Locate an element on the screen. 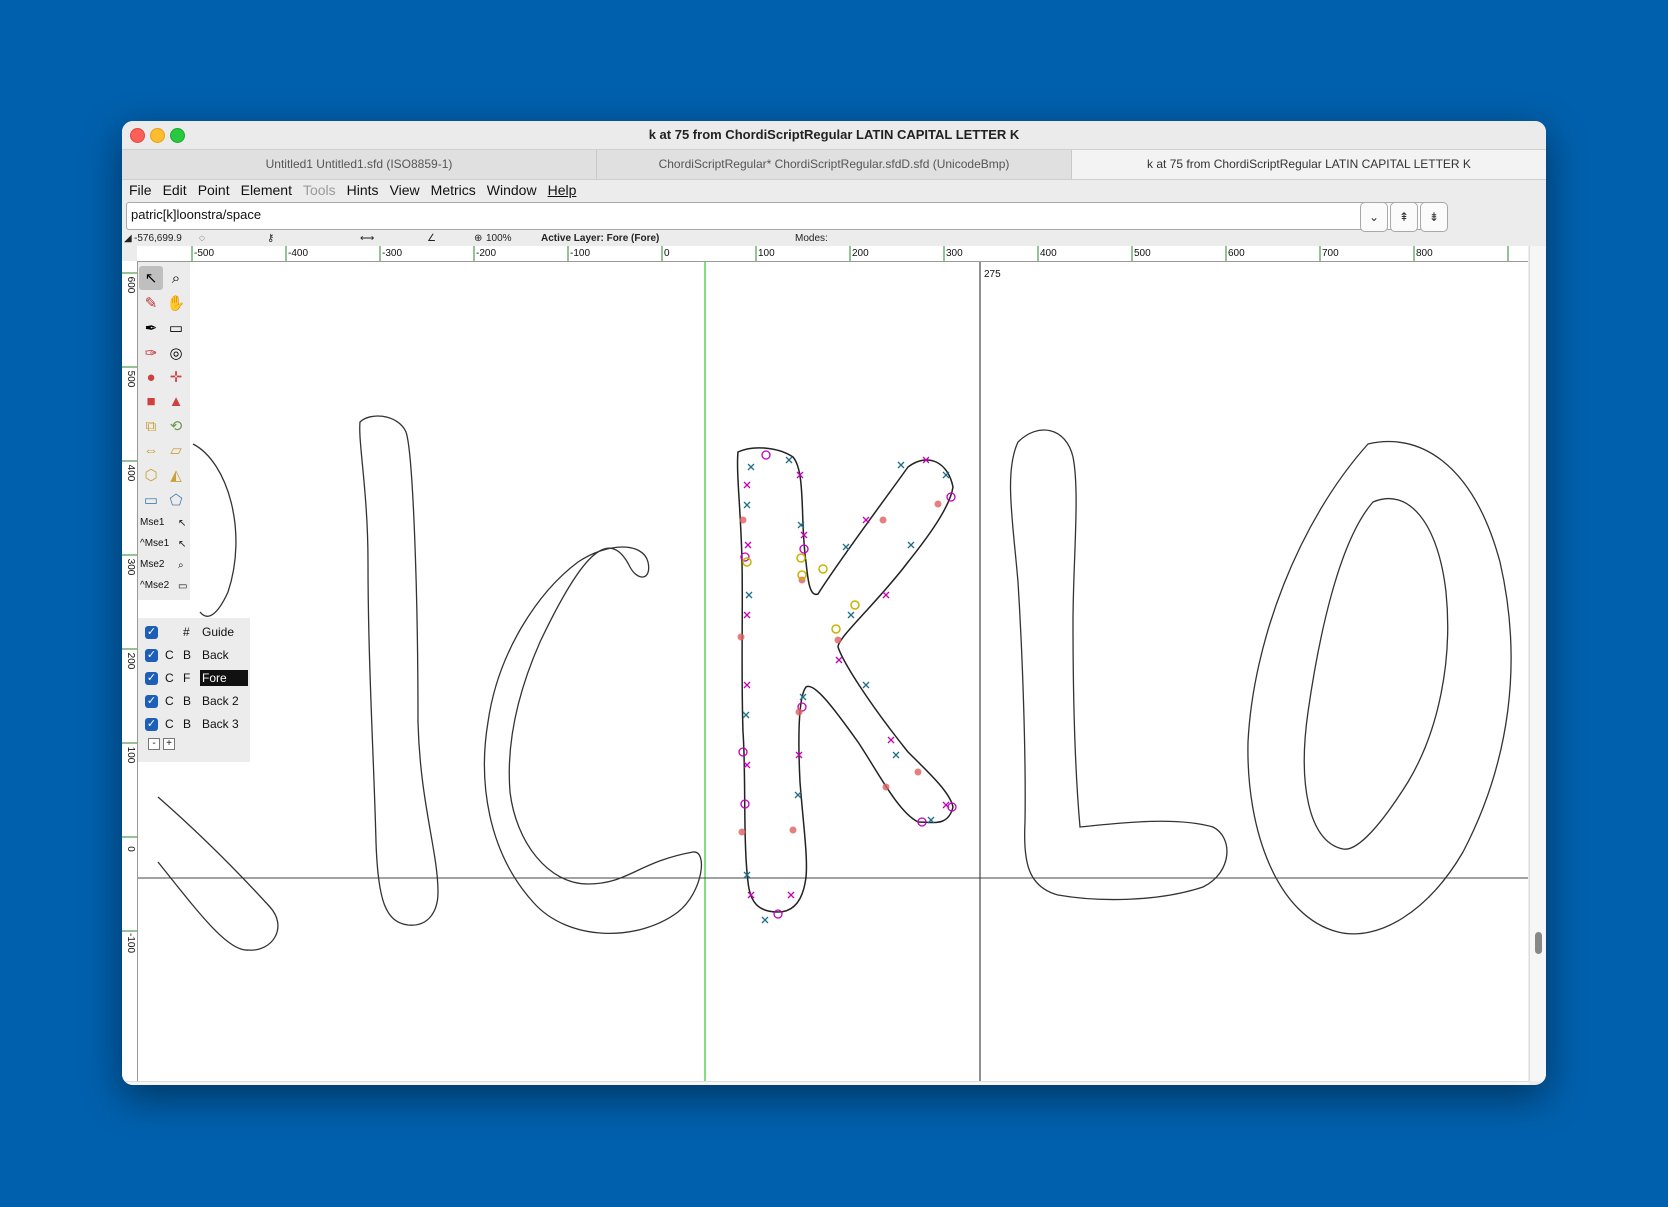 This screenshot has width=1668, height=1207. remove-layer-button: - is located at coordinates (154, 744).